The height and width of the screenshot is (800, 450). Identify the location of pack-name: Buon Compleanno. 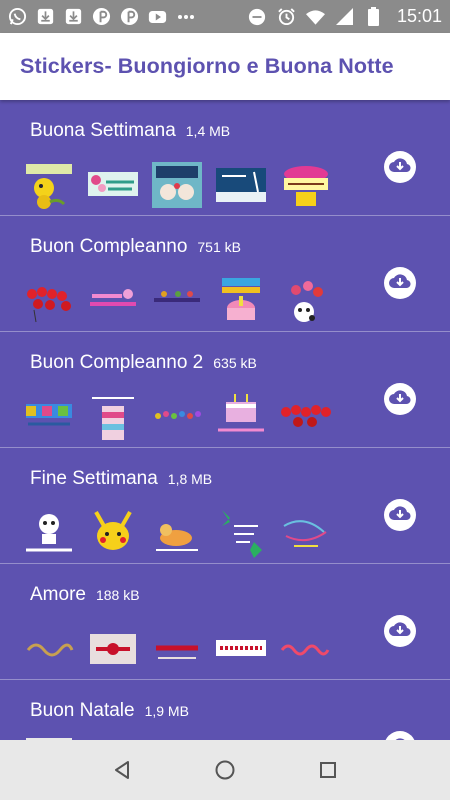
(109, 246).